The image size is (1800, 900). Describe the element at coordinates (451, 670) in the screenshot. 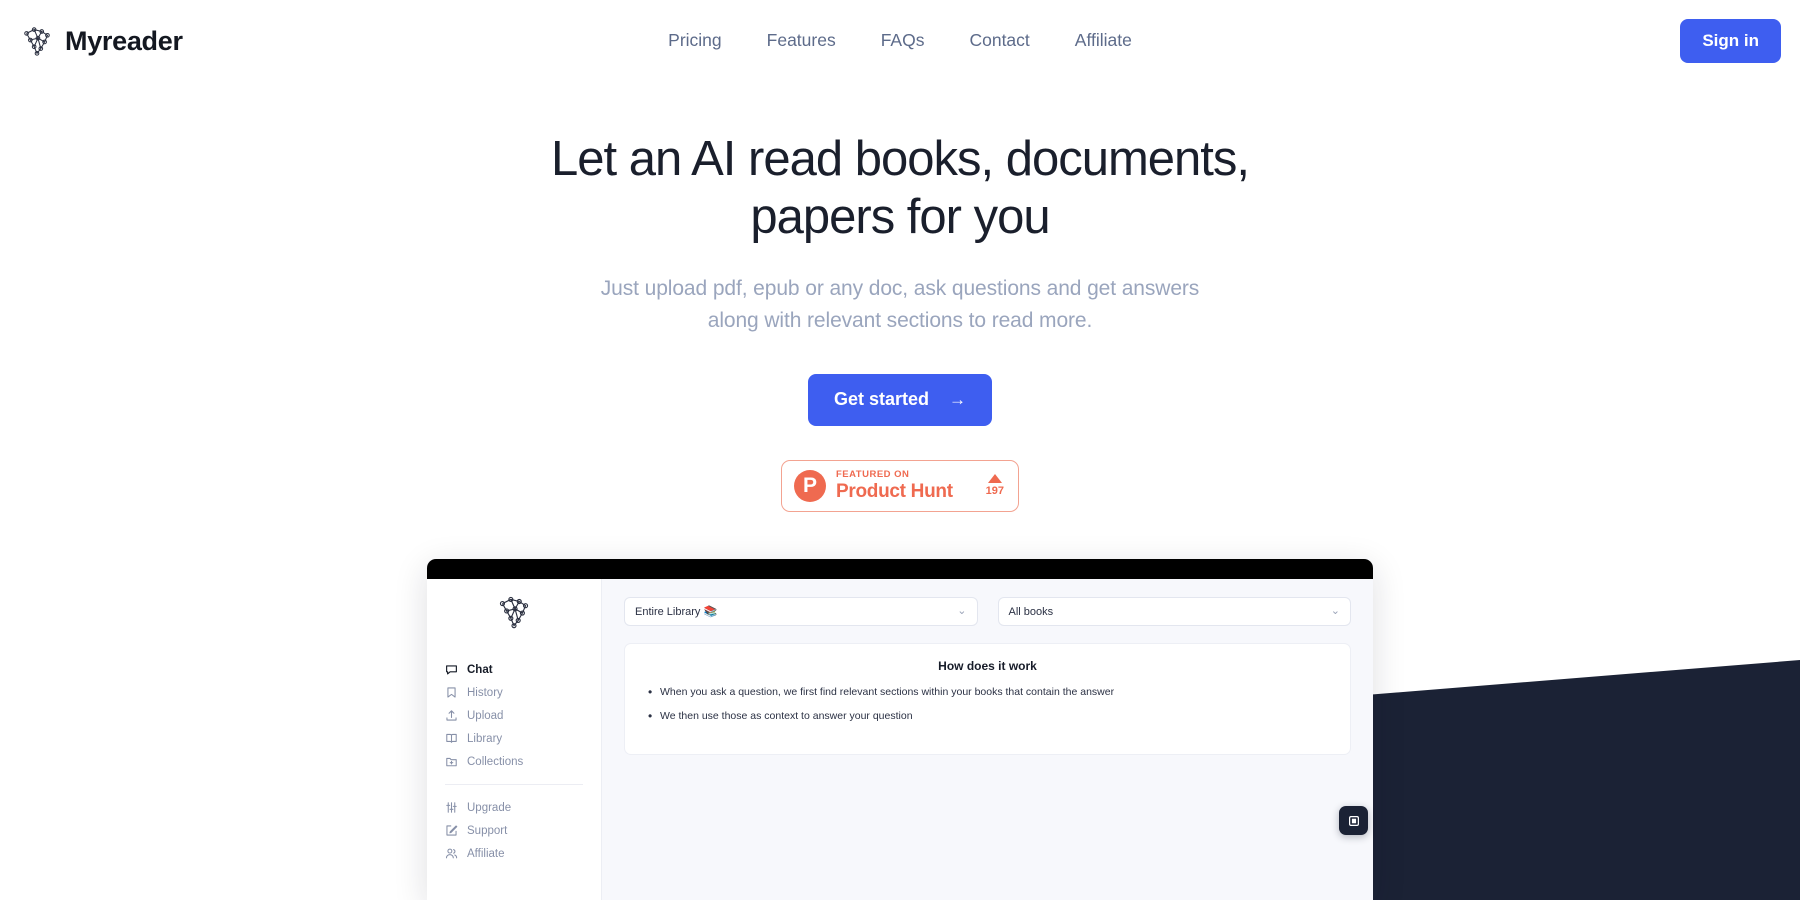

I see `chat-bubble-icon` at that location.